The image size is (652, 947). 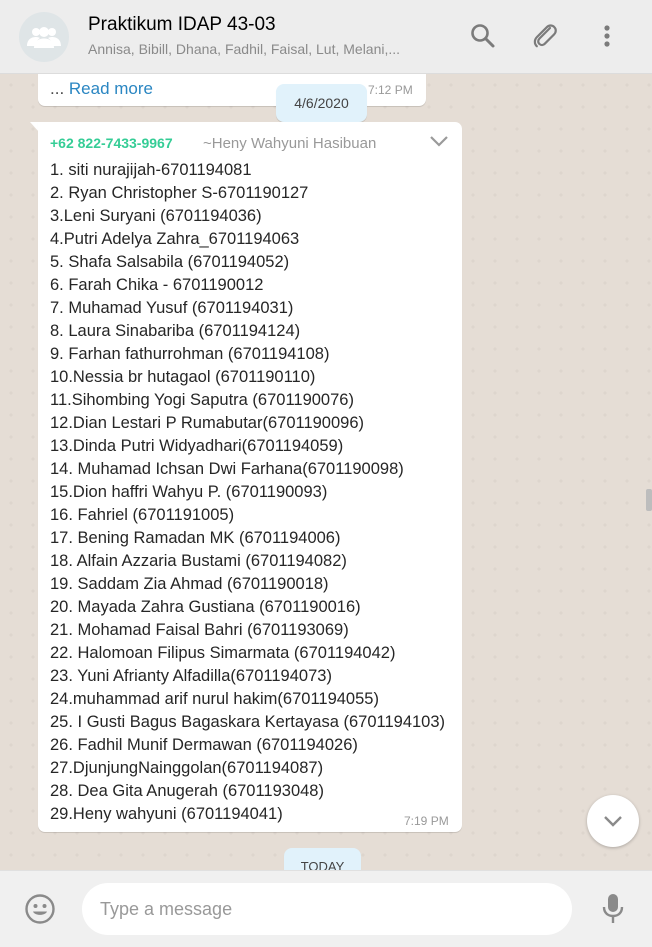 I want to click on message-line: 6. Farah Chika - 6701190012, so click(x=157, y=285).